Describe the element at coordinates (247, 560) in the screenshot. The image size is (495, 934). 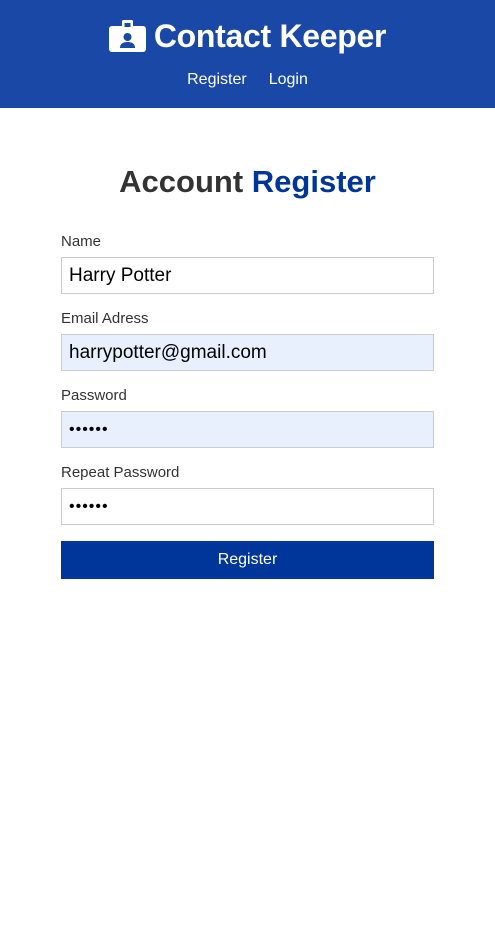
I see `register-button: Register` at that location.